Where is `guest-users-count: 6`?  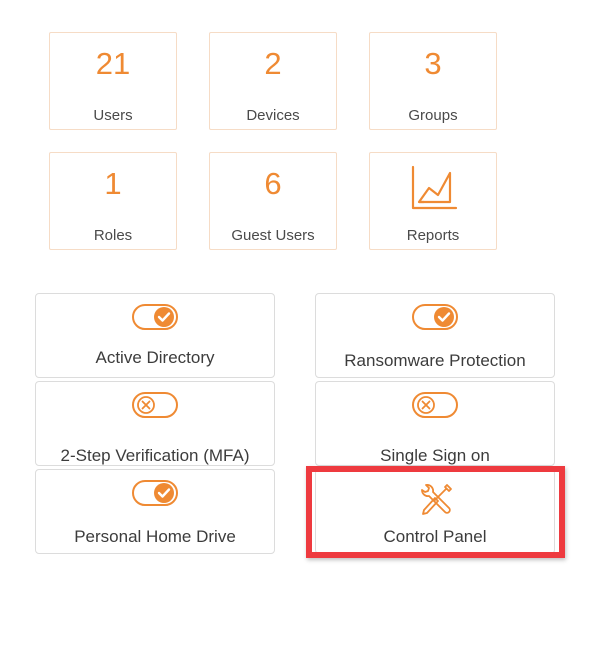 guest-users-count: 6 is located at coordinates (273, 183).